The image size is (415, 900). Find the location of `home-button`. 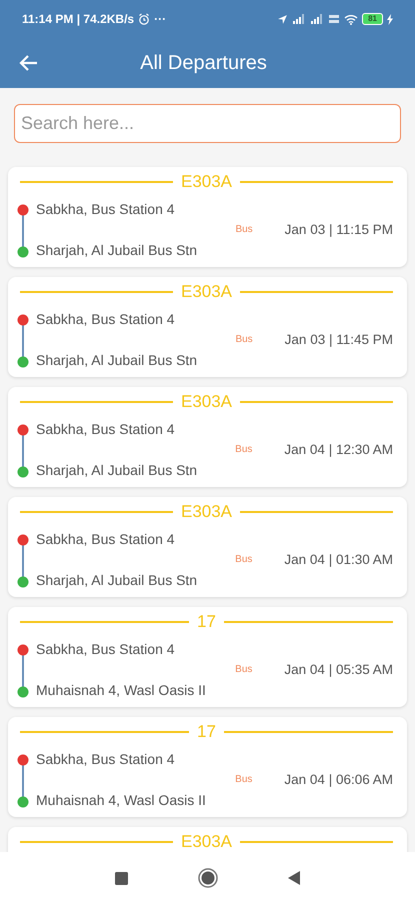

home-button is located at coordinates (208, 878).